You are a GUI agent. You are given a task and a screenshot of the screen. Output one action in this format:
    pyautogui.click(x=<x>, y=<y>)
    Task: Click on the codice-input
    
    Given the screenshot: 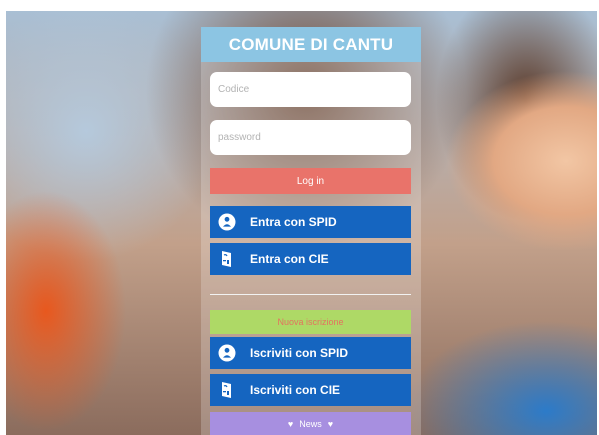 What is the action you would take?
    pyautogui.click(x=310, y=89)
    